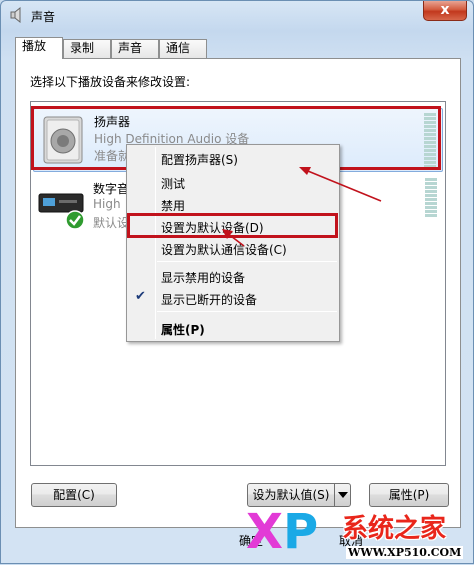 The height and width of the screenshot is (565, 474). Describe the element at coordinates (405, 552) in the screenshot. I see `watermark-url: WWW.XP510.COM` at that location.